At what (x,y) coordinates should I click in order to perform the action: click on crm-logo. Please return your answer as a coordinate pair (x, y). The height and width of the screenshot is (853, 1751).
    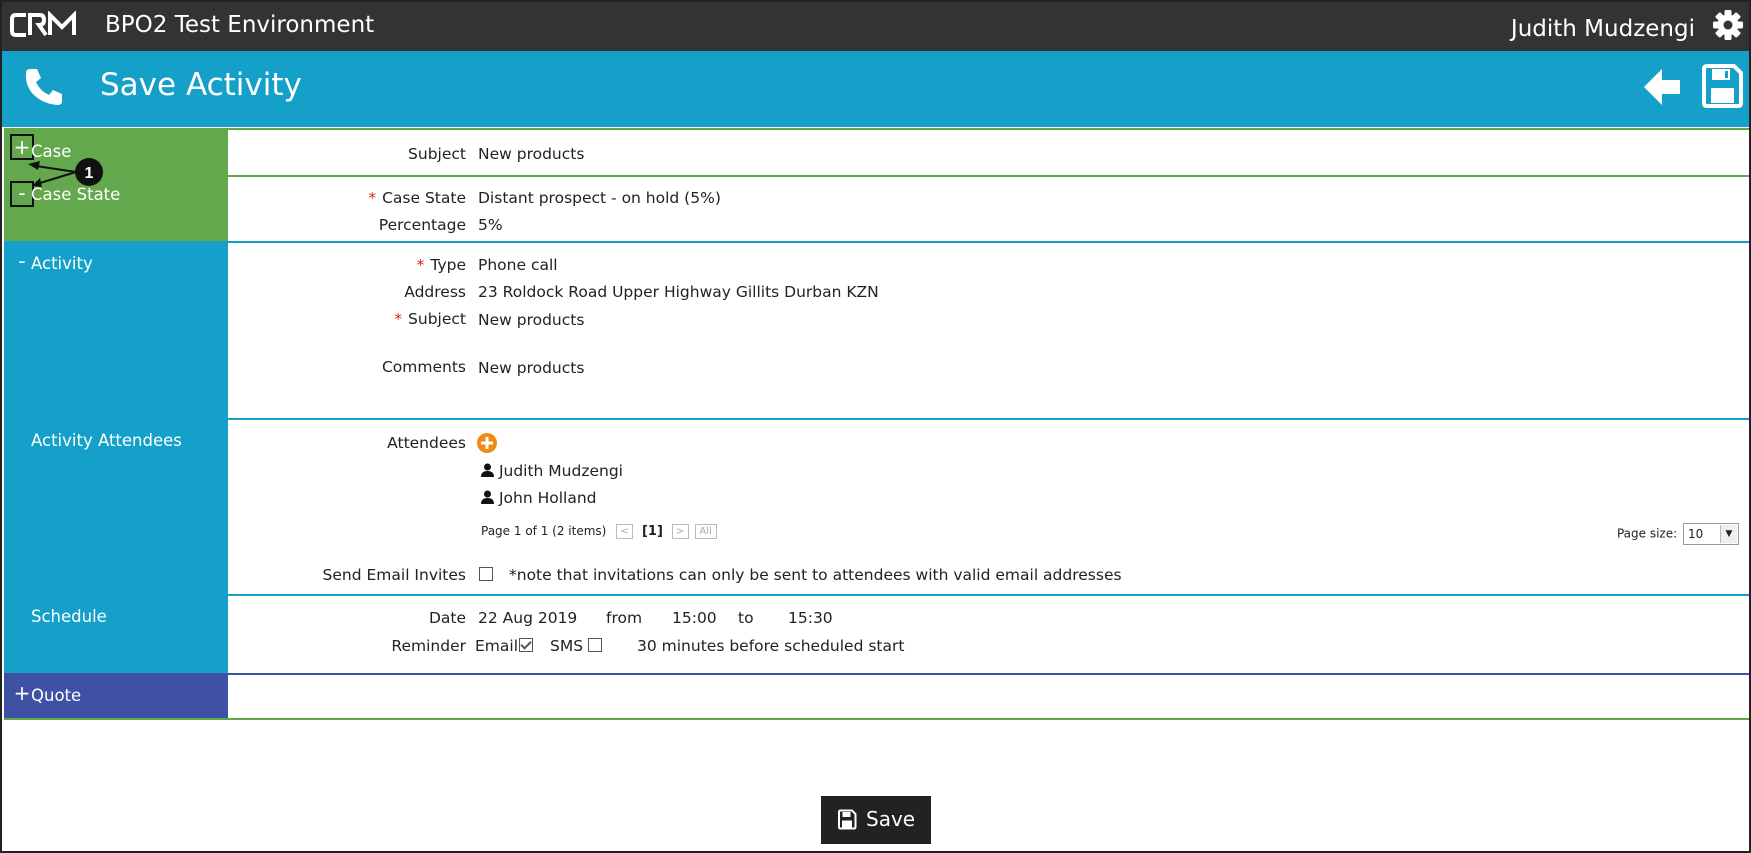
    Looking at the image, I should click on (43, 24).